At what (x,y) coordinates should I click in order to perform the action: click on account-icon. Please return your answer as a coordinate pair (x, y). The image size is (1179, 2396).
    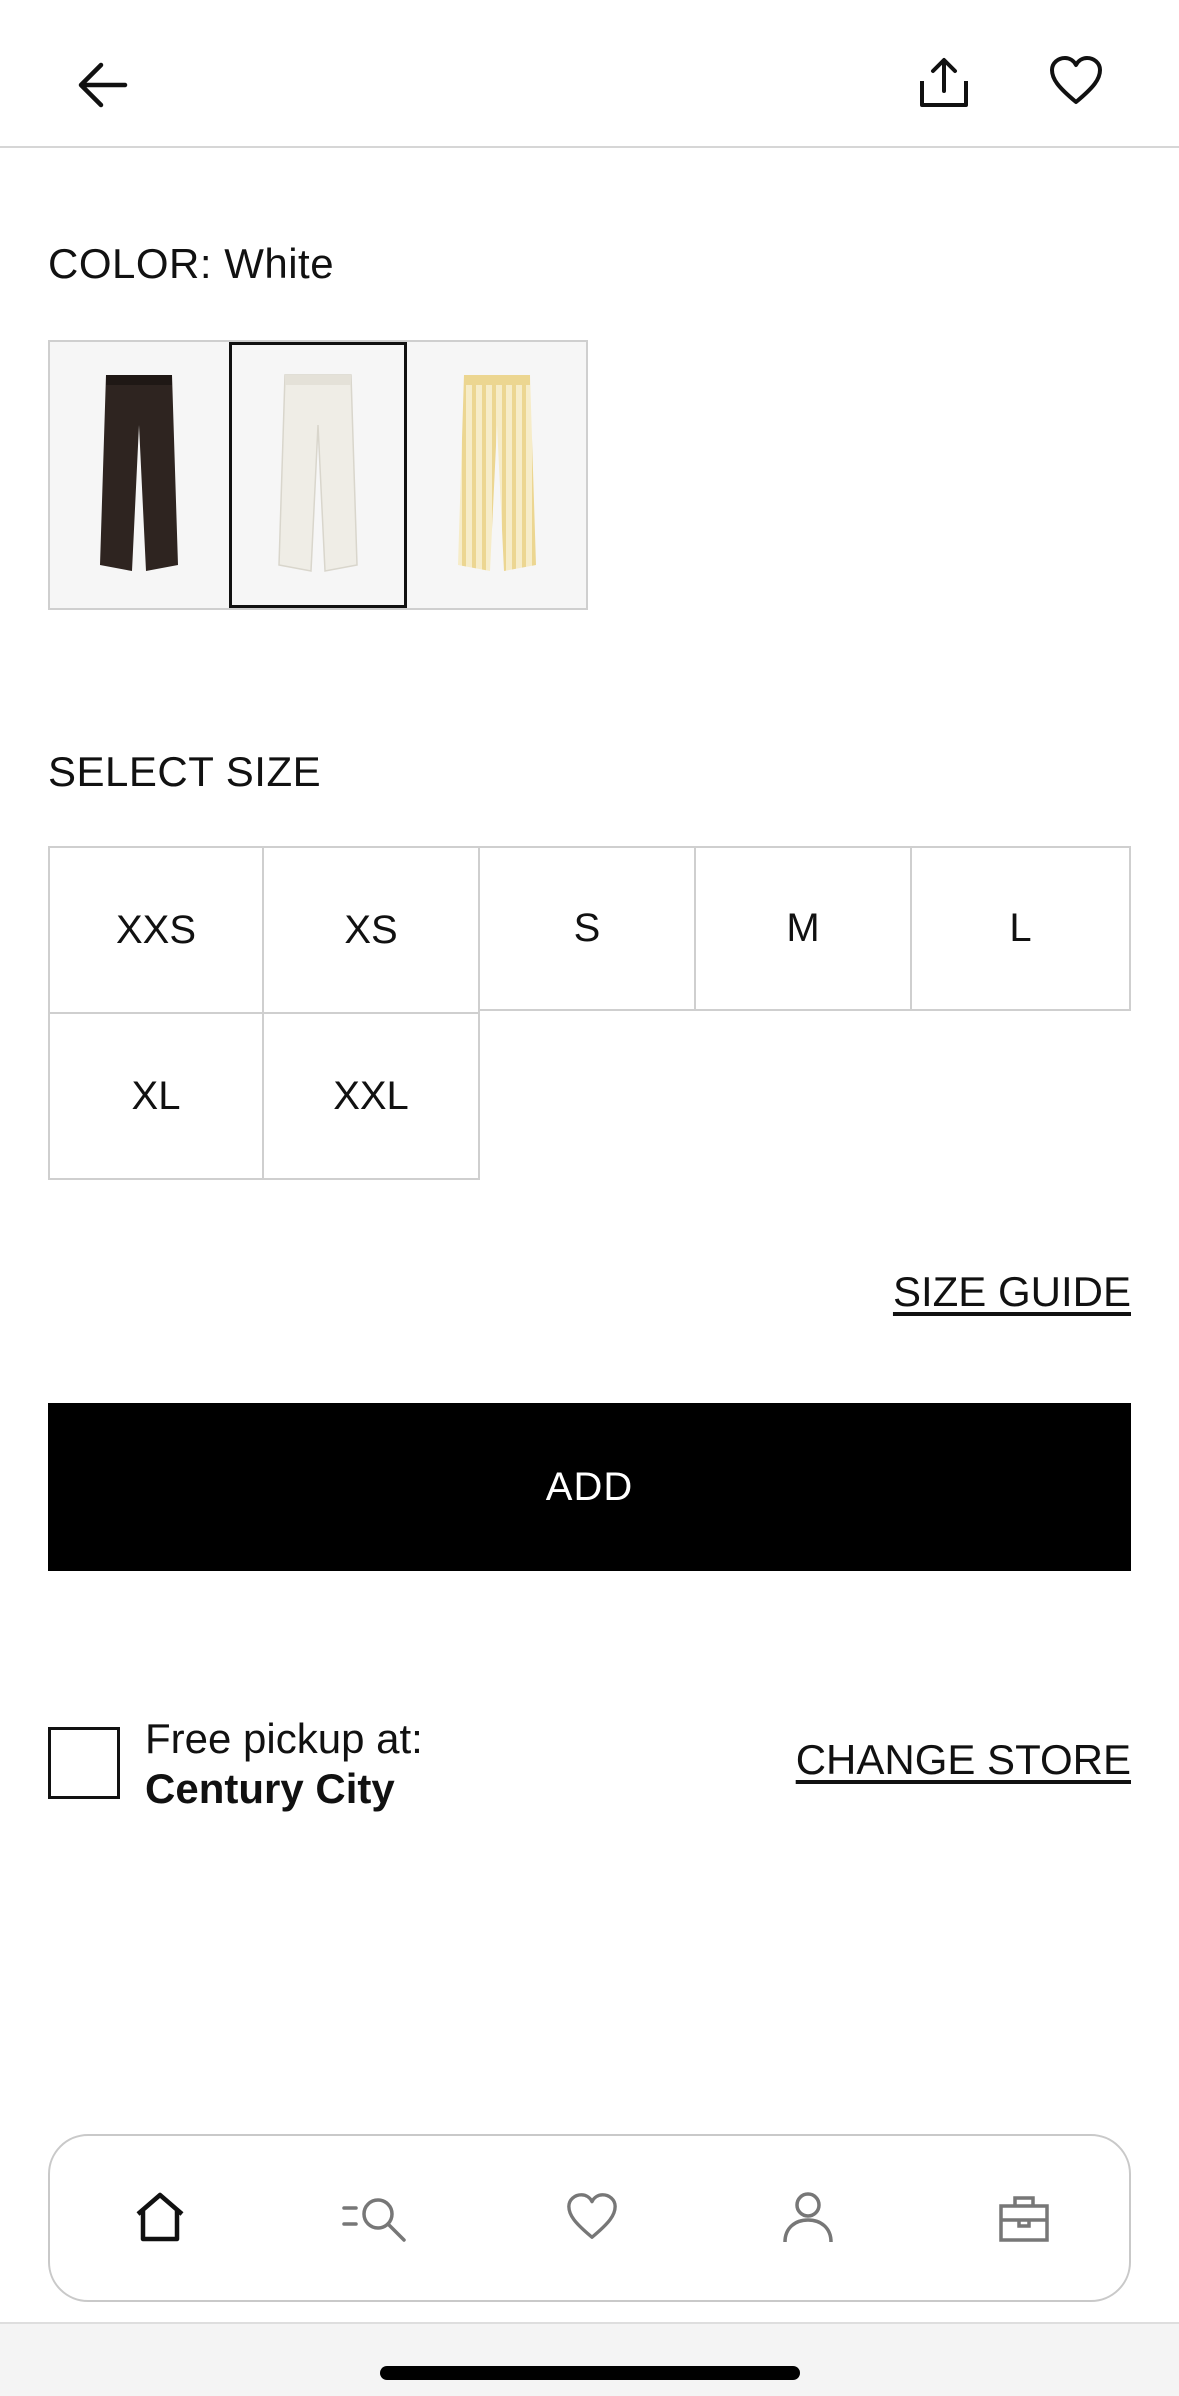
    Looking at the image, I should click on (808, 2219).